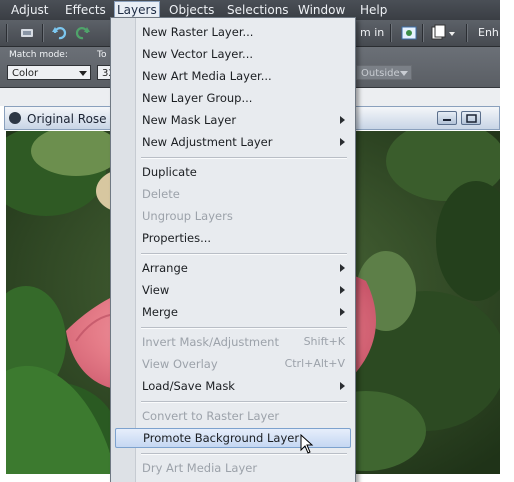 Image resolution: width=514 pixels, height=482 pixels. Describe the element at coordinates (233, 142) in the screenshot. I see `menu-item-new-adjustment-layer: New Adjustment Layer` at that location.